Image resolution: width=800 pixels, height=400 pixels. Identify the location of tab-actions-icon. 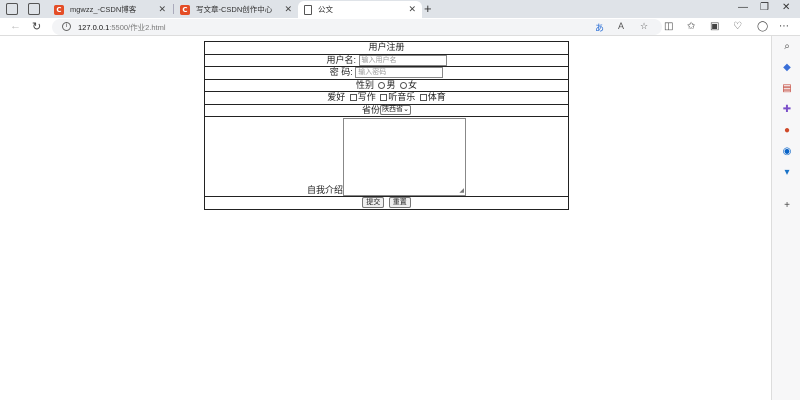
(34, 9).